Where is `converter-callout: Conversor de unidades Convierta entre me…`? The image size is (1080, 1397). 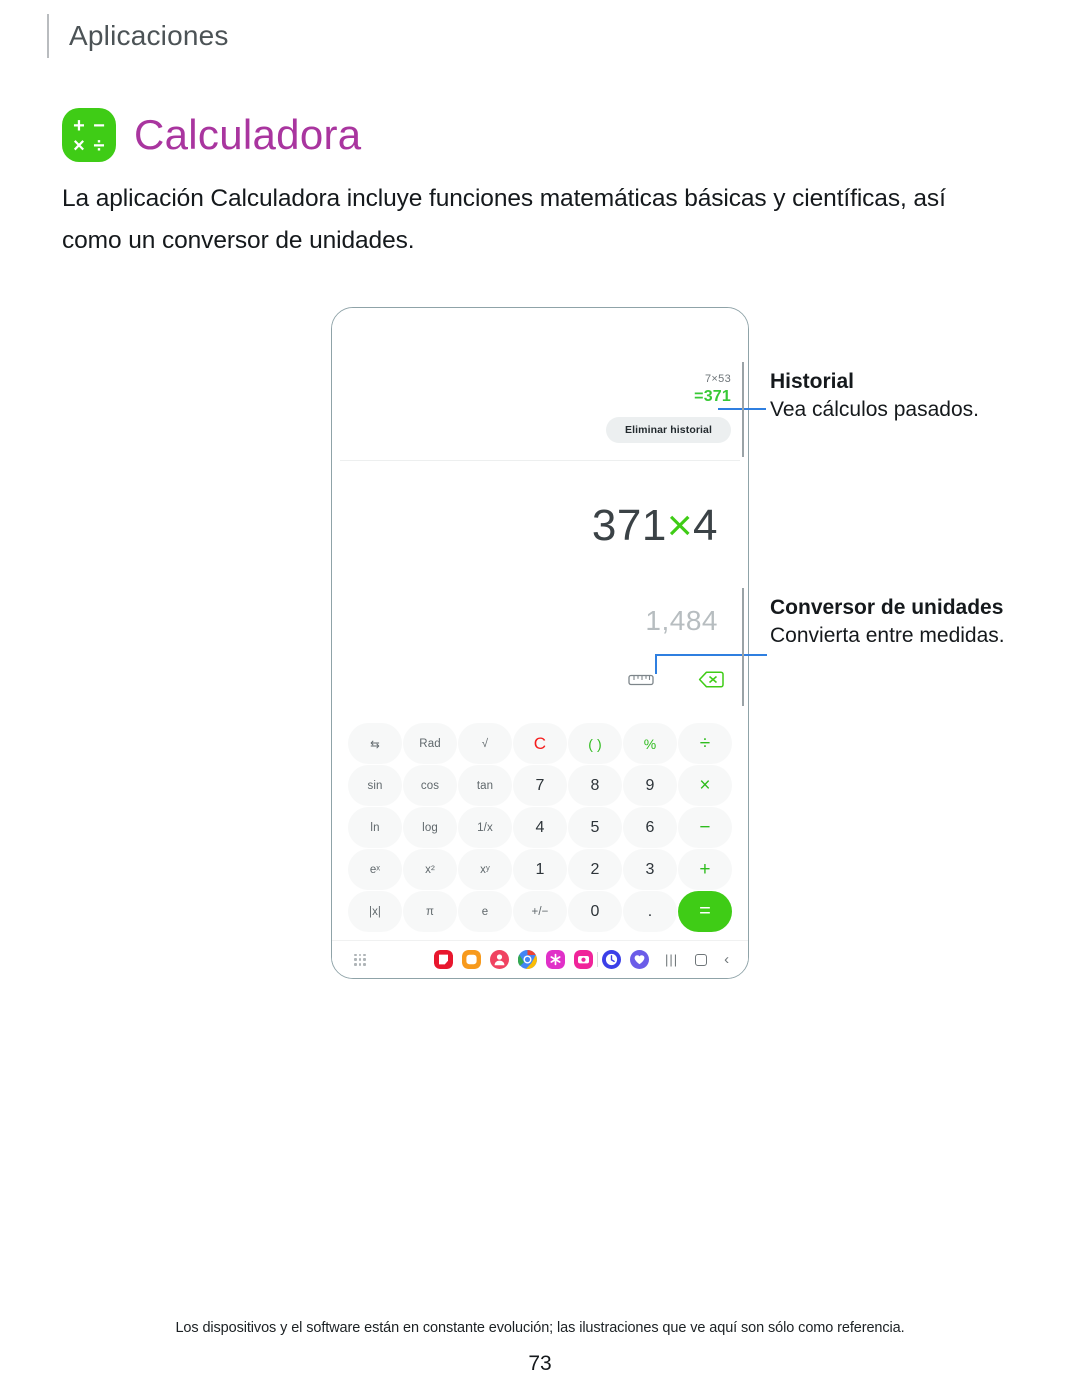 converter-callout: Conversor de unidades Convierta entre me… is located at coordinates (887, 622).